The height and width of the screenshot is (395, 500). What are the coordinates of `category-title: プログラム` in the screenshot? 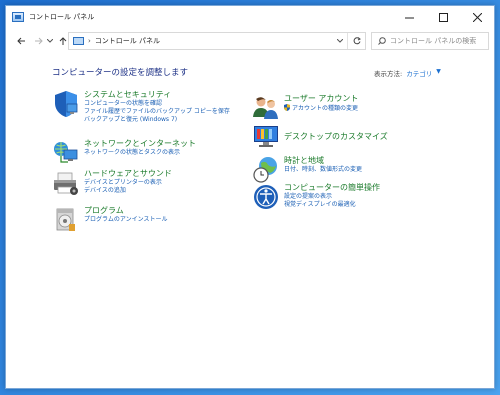 It's located at (125, 211).